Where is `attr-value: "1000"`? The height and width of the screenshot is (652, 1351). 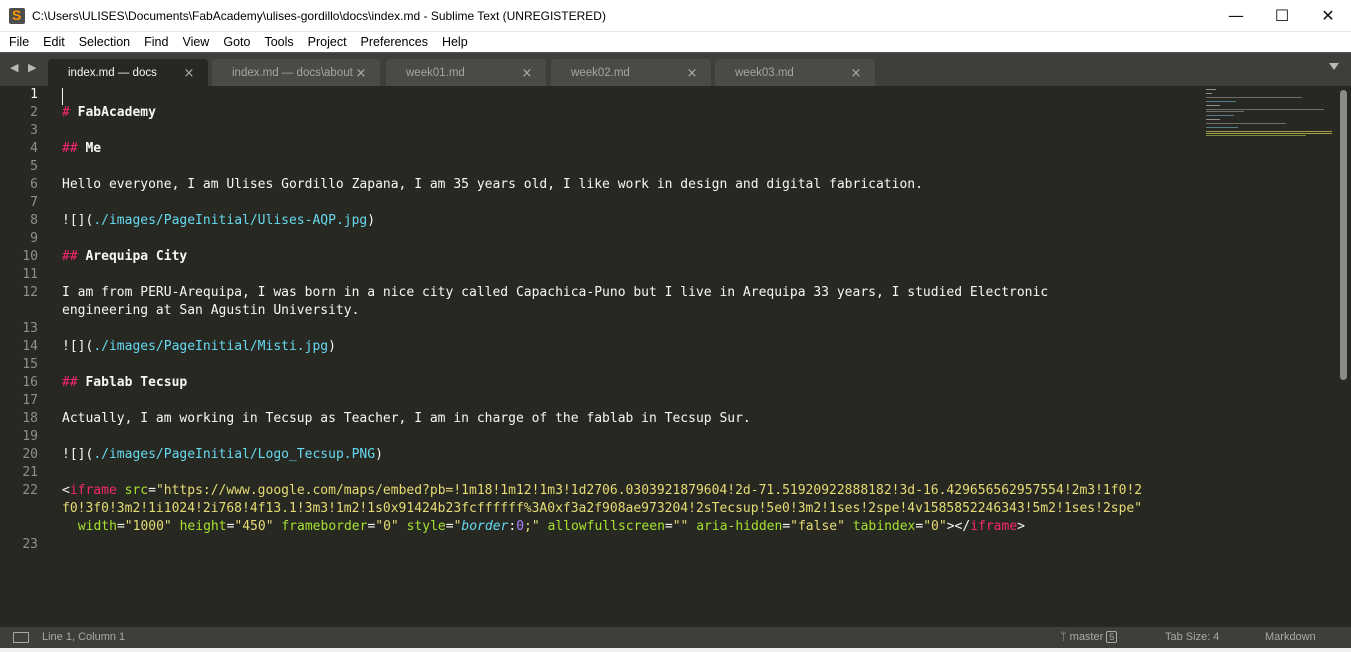 attr-value: "1000" is located at coordinates (148, 526).